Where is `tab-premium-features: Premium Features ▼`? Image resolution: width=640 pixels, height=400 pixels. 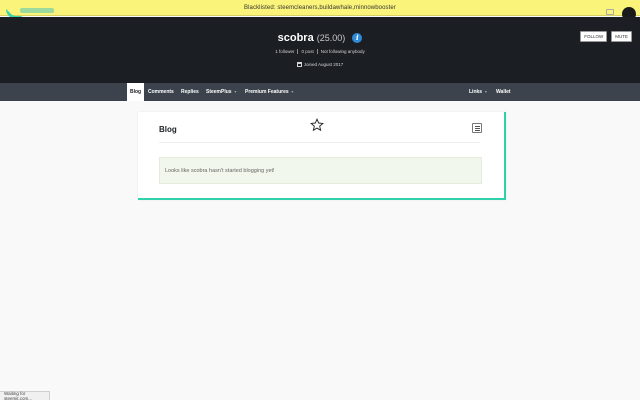 tab-premium-features: Premium Features ▼ is located at coordinates (269, 92).